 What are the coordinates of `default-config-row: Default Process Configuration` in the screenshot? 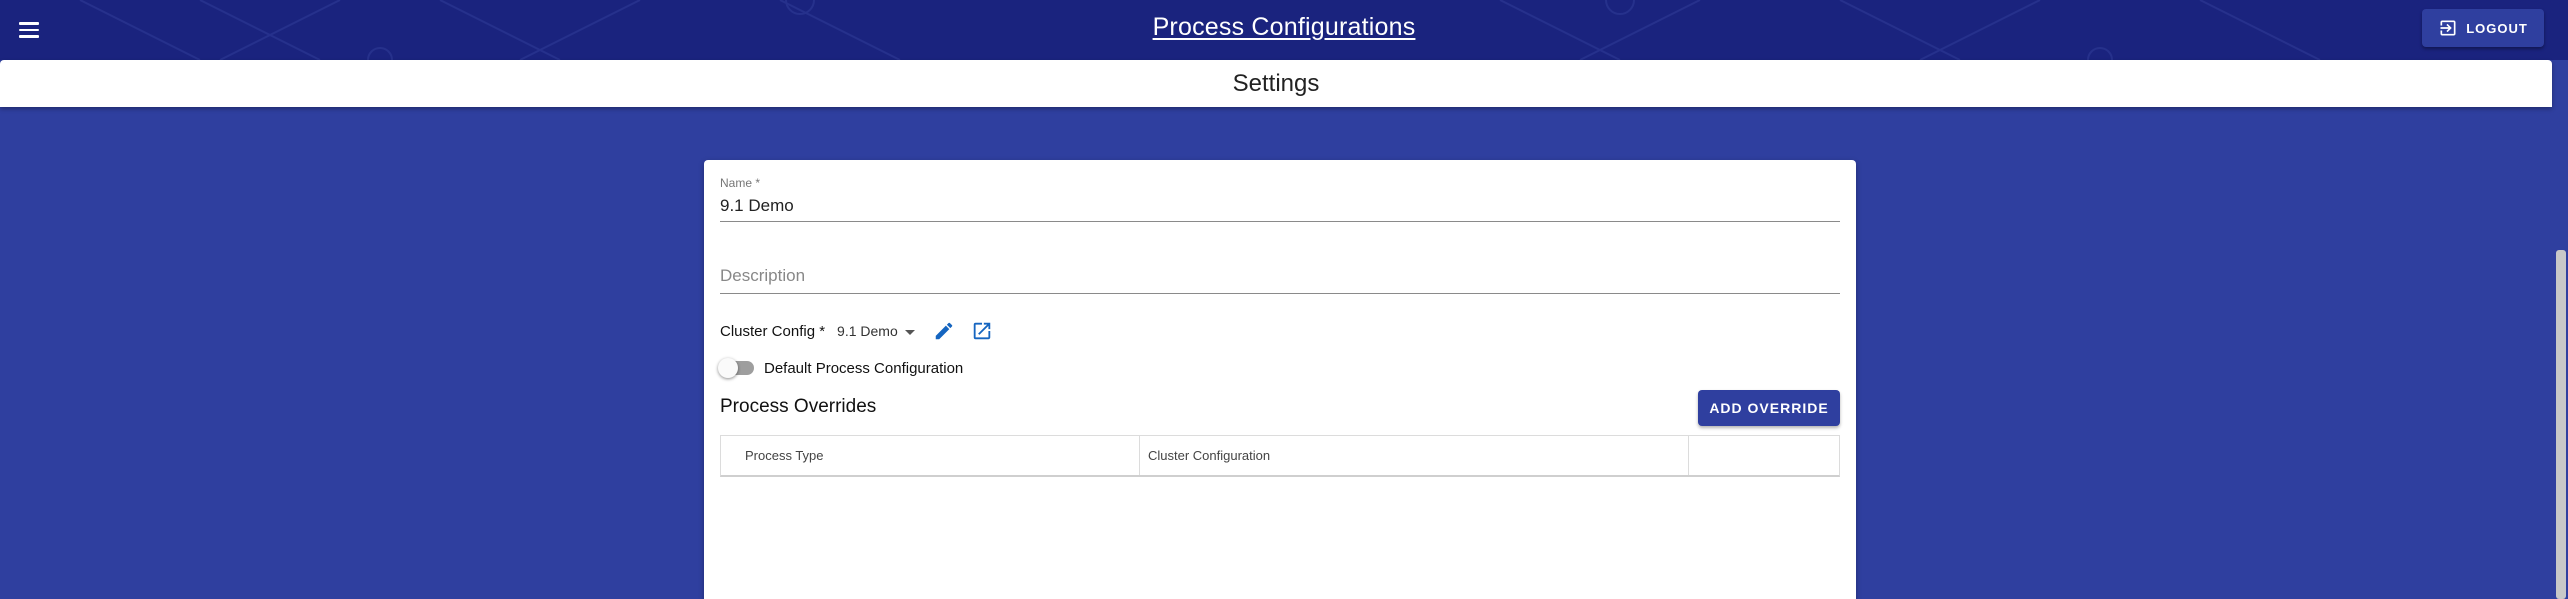 It's located at (841, 368).